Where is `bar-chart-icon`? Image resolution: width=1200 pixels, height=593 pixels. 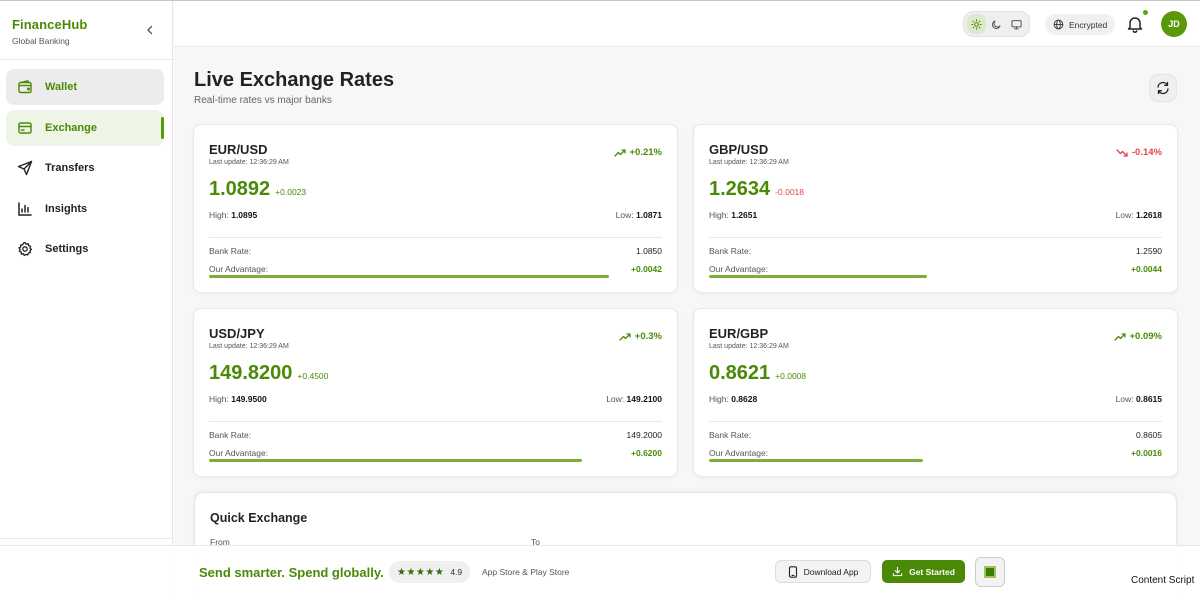 bar-chart-icon is located at coordinates (25, 209).